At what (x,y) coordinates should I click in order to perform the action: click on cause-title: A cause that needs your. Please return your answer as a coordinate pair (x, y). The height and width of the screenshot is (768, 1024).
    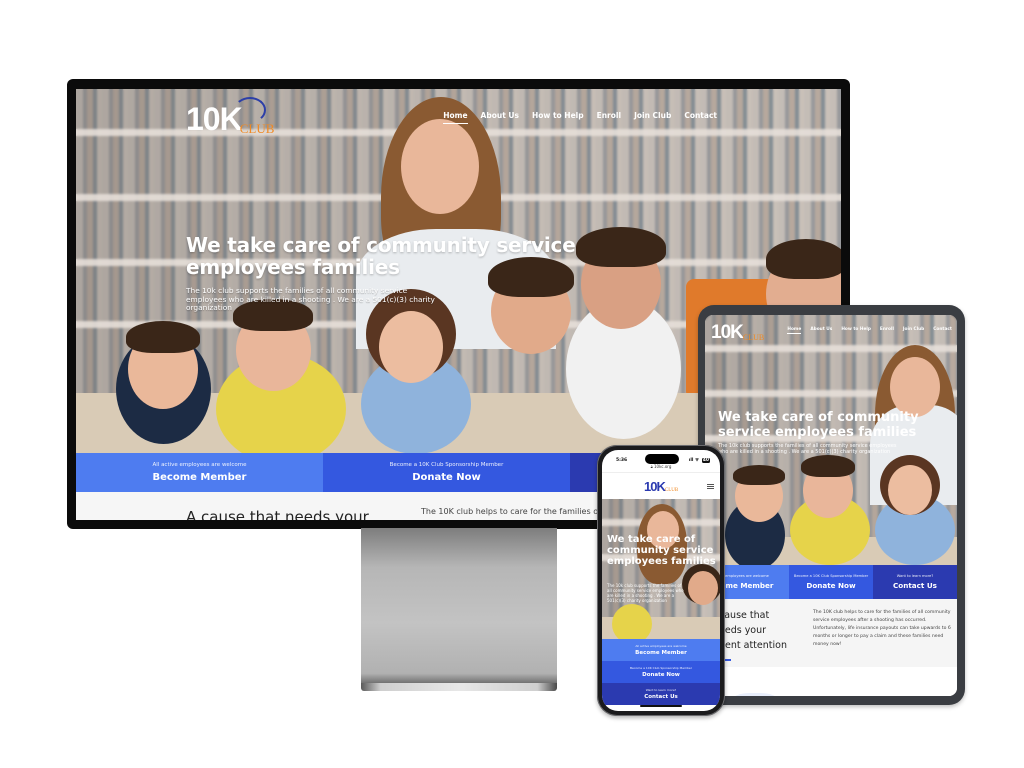
    Looking at the image, I should click on (277, 514).